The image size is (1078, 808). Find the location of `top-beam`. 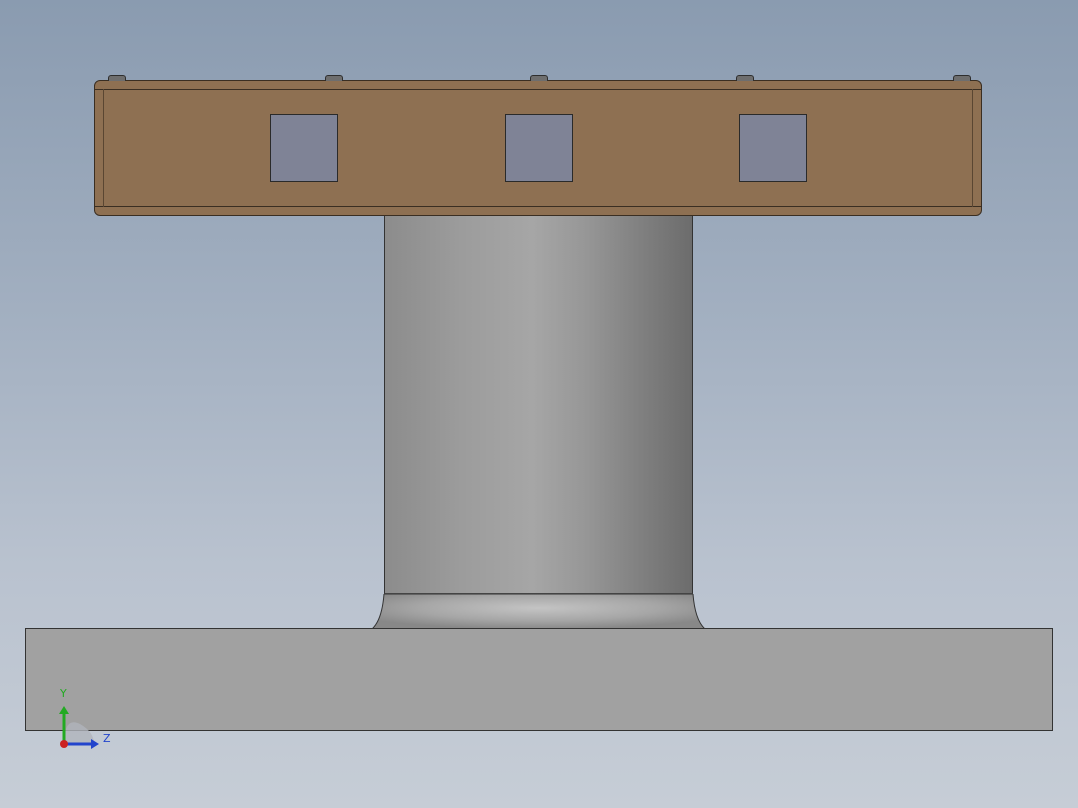

top-beam is located at coordinates (538, 148).